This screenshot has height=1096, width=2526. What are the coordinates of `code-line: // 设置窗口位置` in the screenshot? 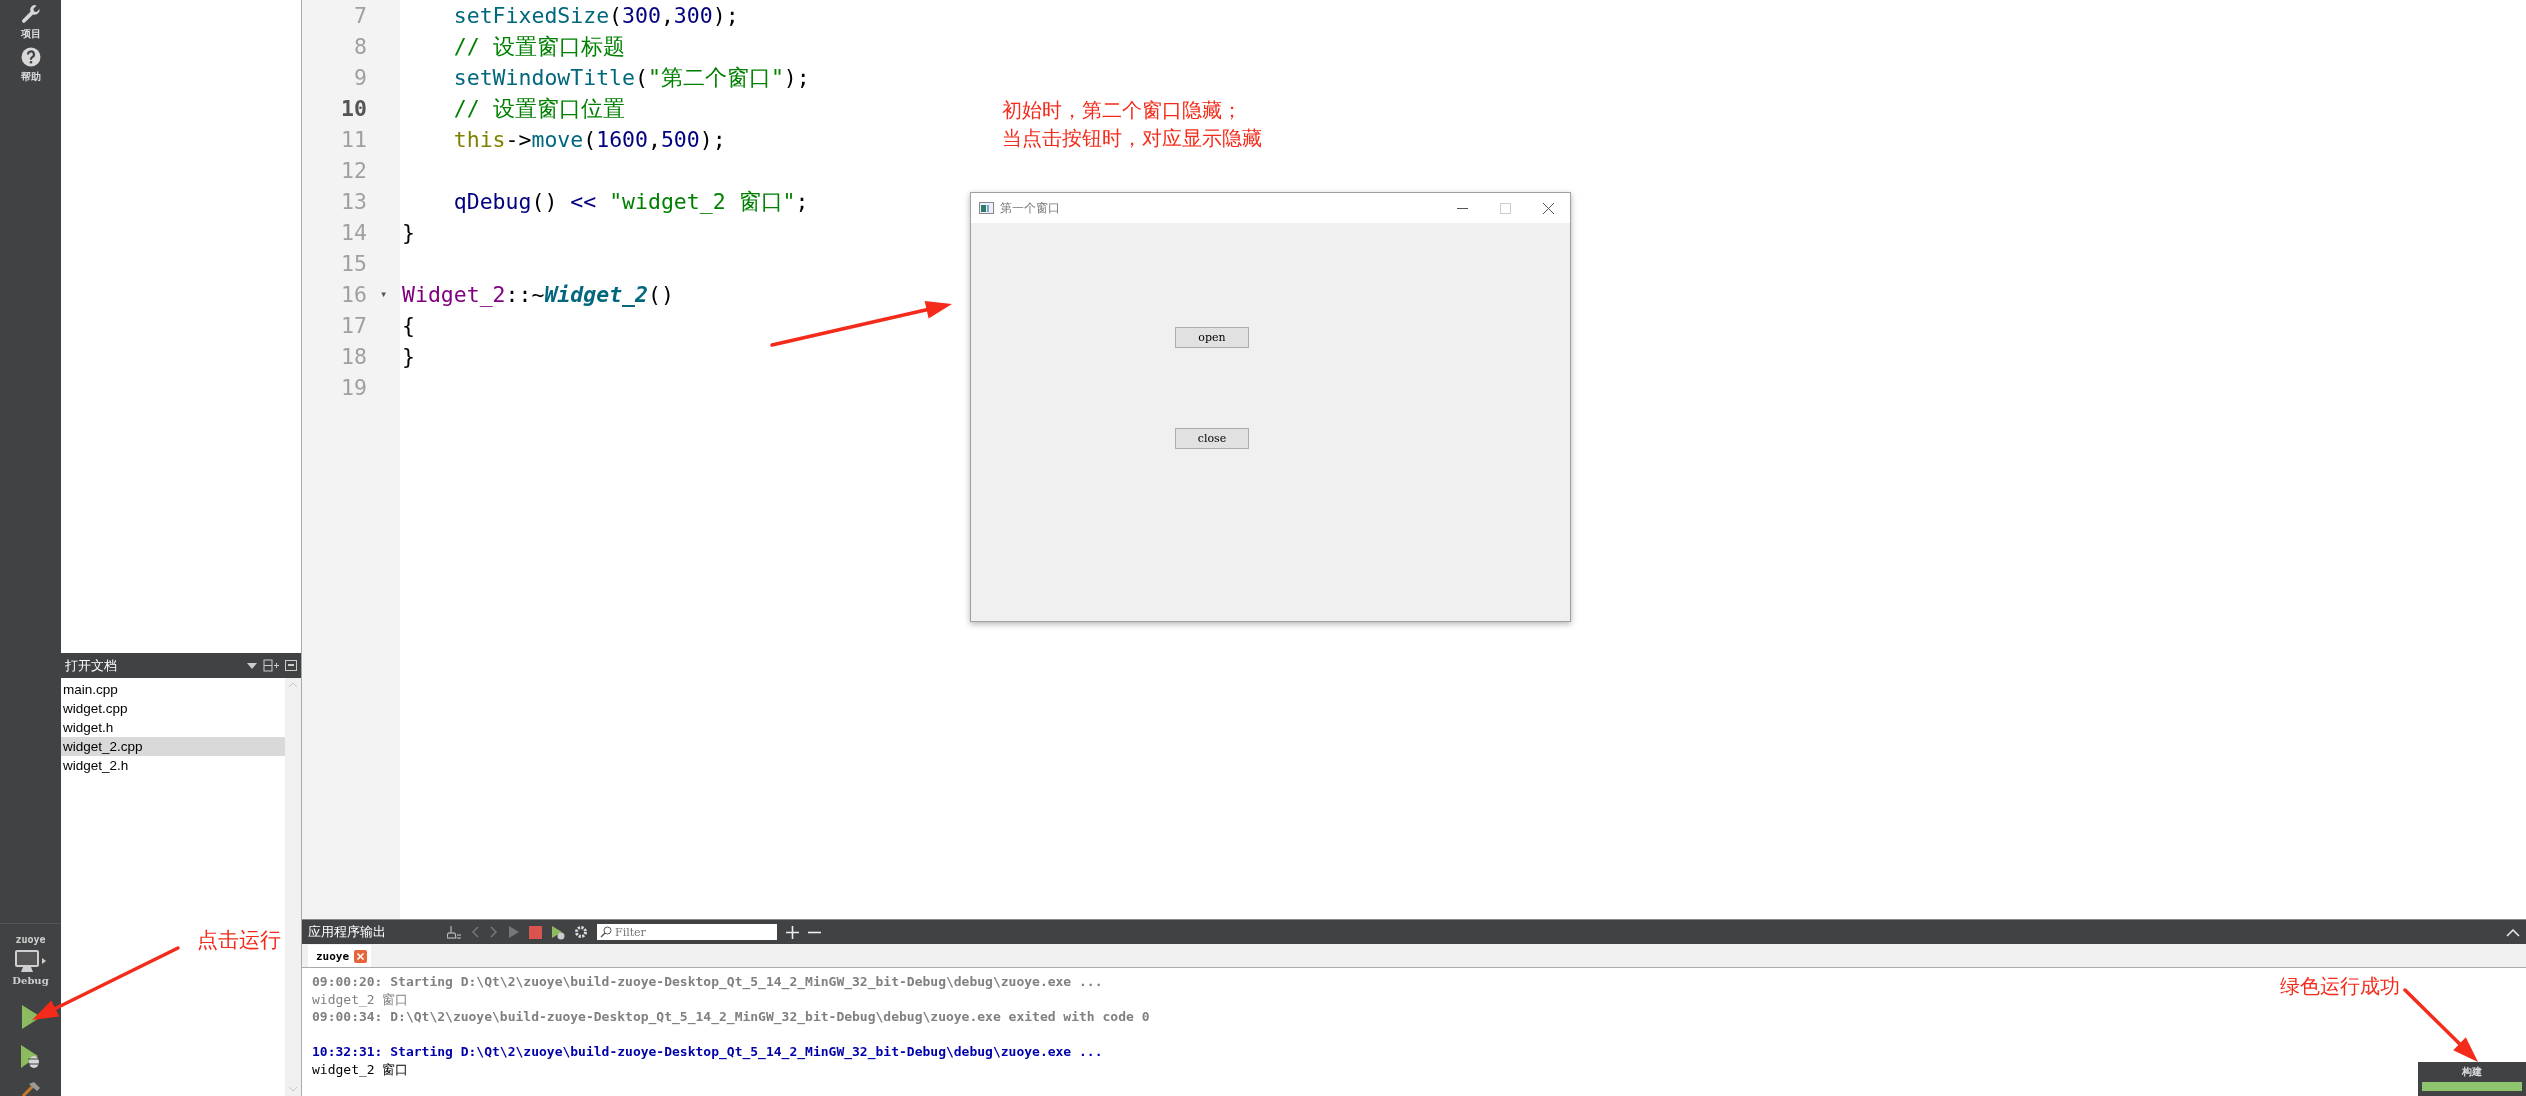 It's located at (538, 108).